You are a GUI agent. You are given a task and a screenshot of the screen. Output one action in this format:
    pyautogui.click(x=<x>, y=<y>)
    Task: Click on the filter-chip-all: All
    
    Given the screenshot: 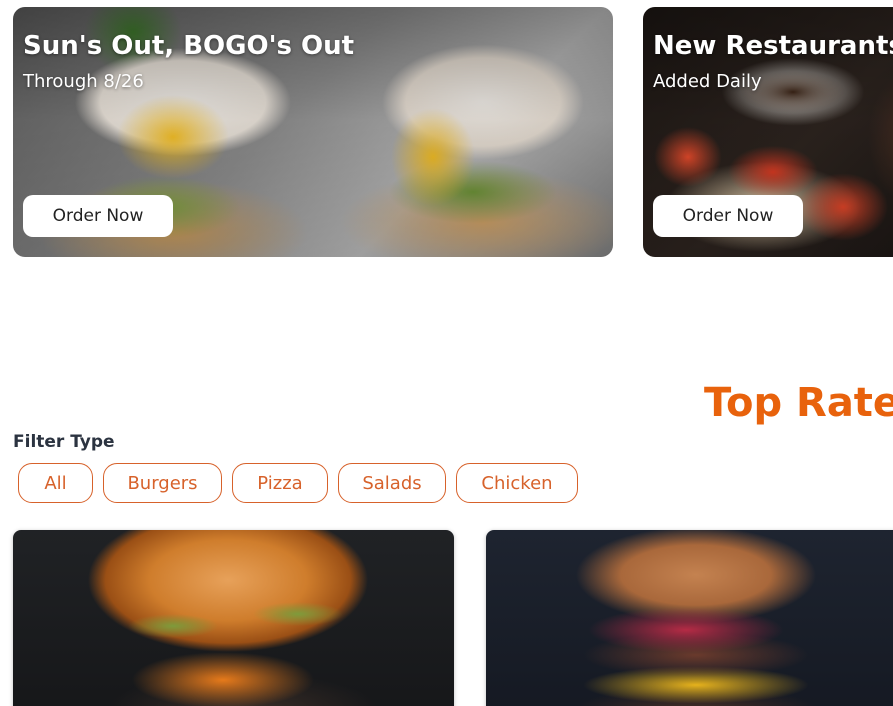 What is the action you would take?
    pyautogui.click(x=55, y=483)
    